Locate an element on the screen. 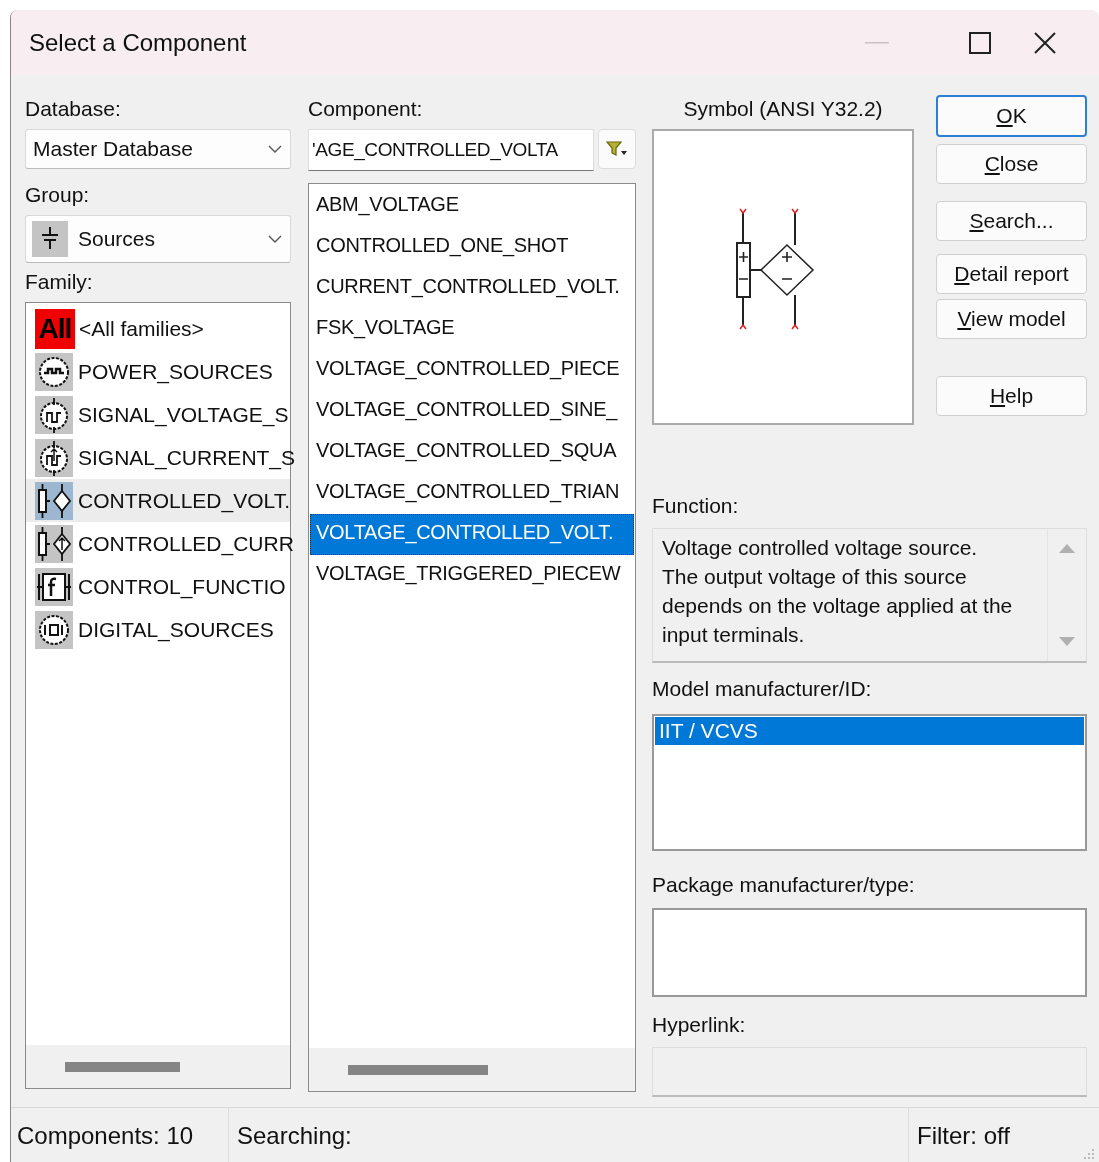 This screenshot has width=1099, height=1162. hyperlink-label: Hyperlink: is located at coordinates (699, 1025).